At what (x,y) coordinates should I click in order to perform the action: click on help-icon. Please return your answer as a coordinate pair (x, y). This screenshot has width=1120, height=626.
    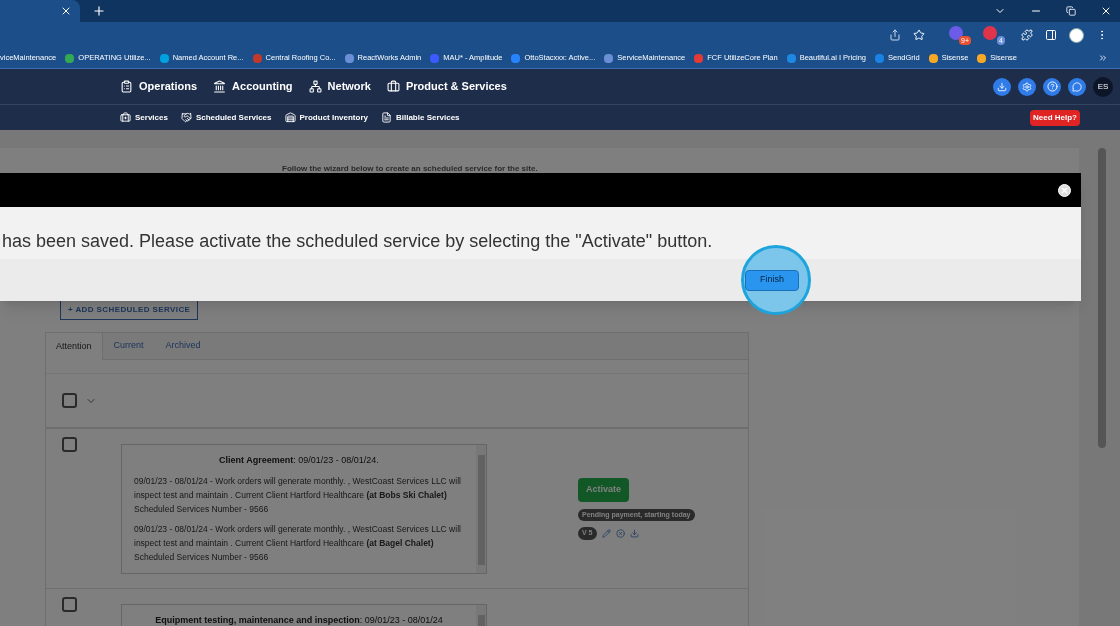
    Looking at the image, I should click on (1052, 86).